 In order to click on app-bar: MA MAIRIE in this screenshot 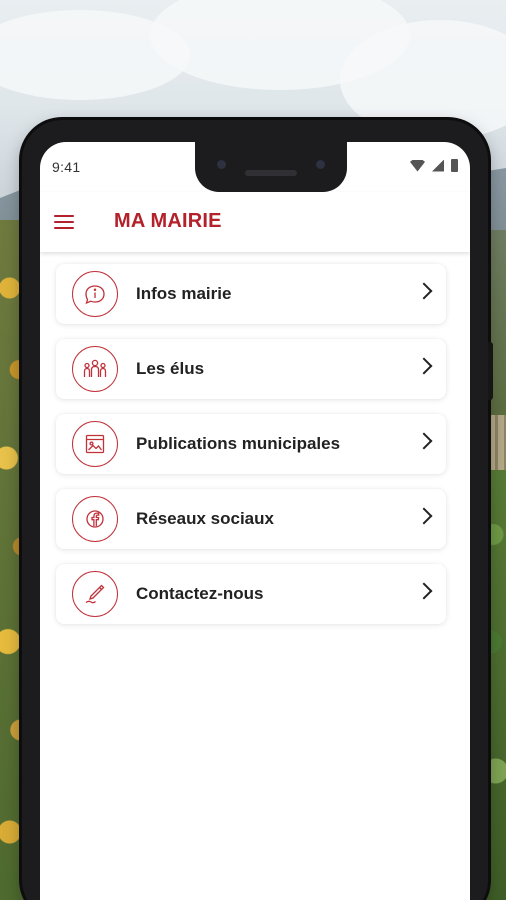, I will do `click(255, 222)`.